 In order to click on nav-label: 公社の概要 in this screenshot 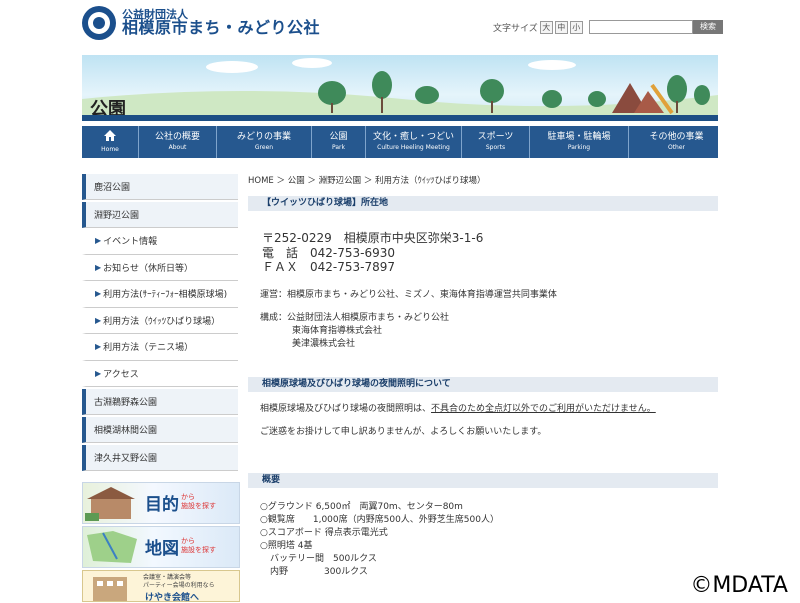, I will do `click(177, 137)`.